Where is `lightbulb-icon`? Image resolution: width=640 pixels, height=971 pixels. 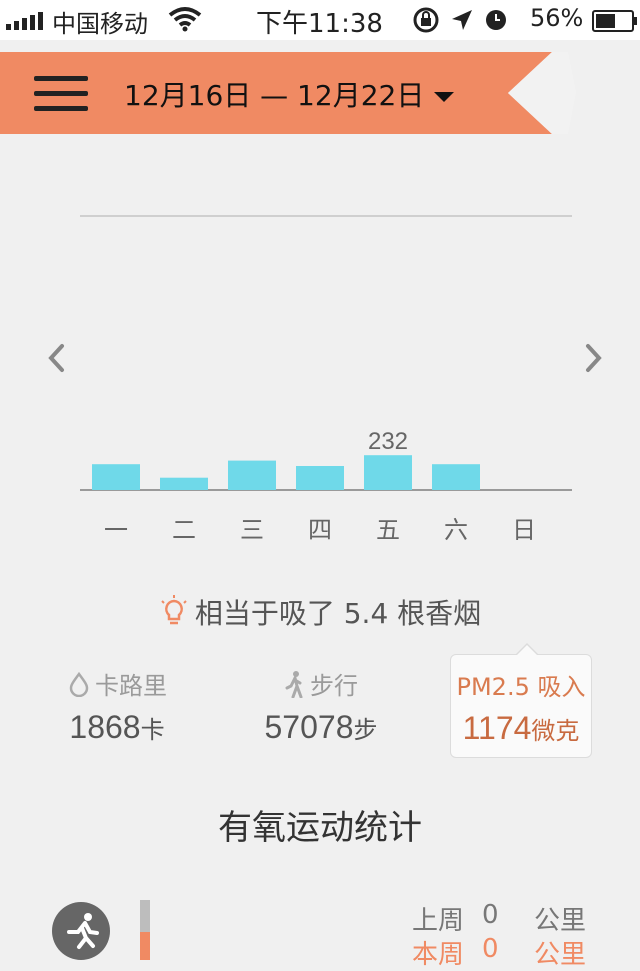 lightbulb-icon is located at coordinates (174, 615).